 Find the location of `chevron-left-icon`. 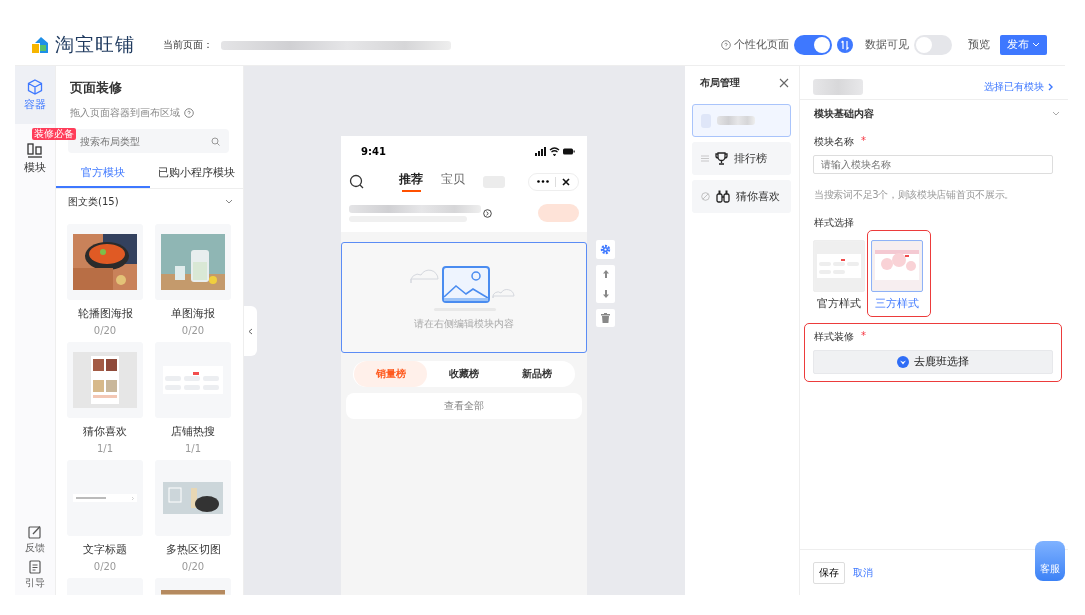

chevron-left-icon is located at coordinates (250, 331).